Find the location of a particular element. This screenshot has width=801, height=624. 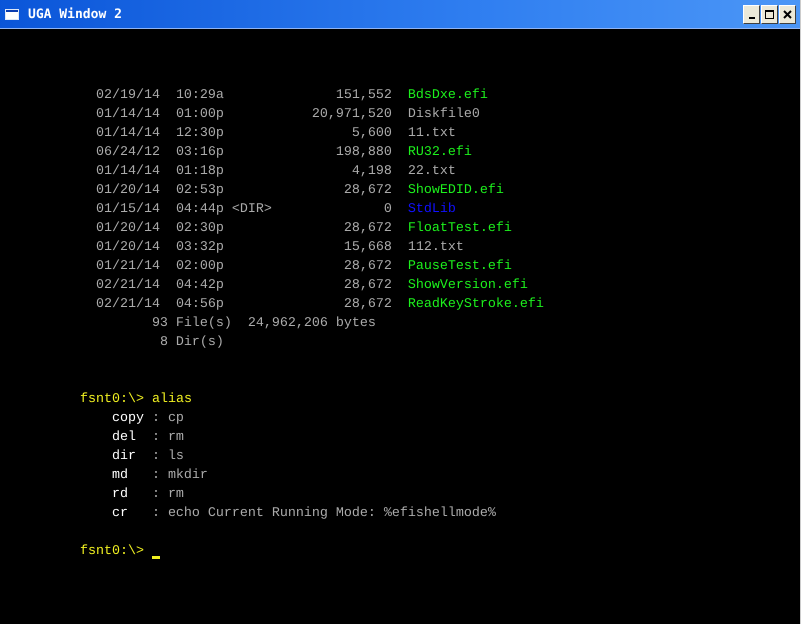

alias-name: rd is located at coordinates (120, 494).